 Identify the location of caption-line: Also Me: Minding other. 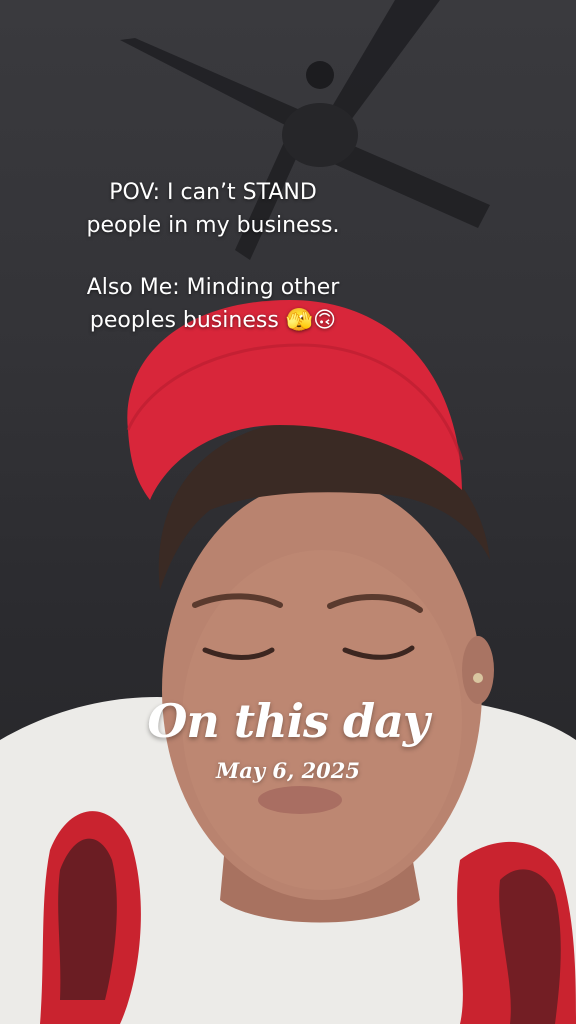
(213, 287).